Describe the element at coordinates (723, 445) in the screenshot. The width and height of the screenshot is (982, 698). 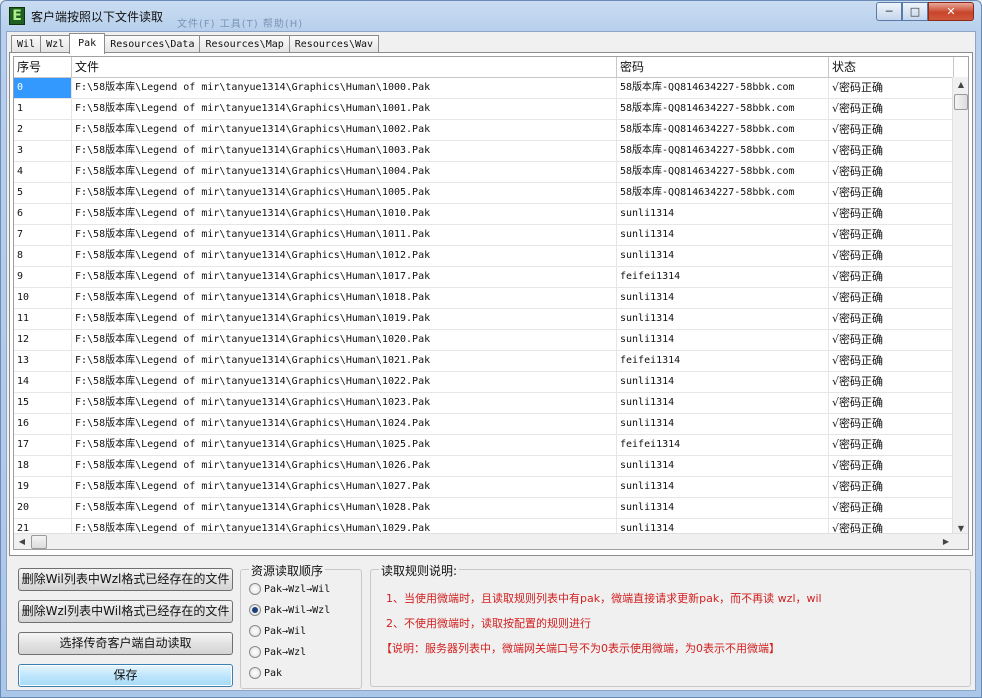
I see `cell-password: feifei1314` at that location.